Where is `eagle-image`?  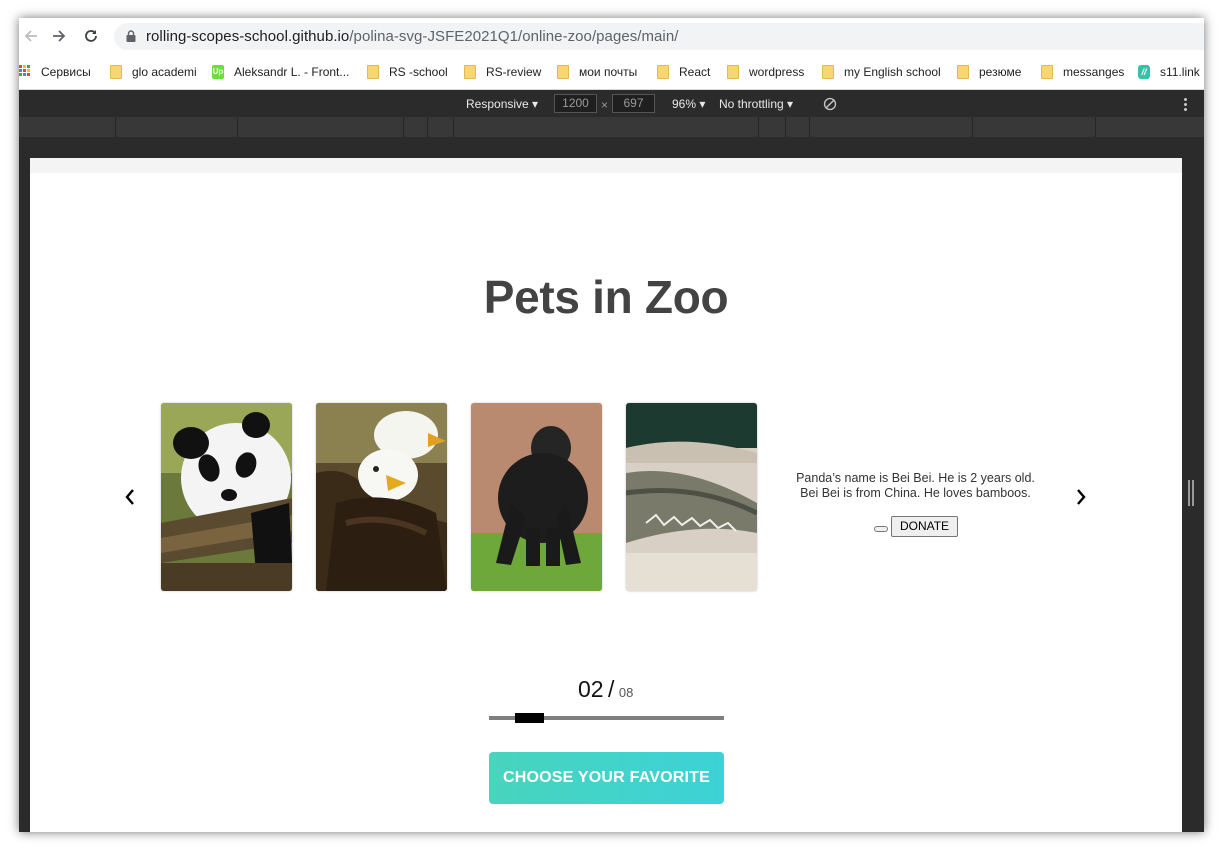 eagle-image is located at coordinates (381, 497).